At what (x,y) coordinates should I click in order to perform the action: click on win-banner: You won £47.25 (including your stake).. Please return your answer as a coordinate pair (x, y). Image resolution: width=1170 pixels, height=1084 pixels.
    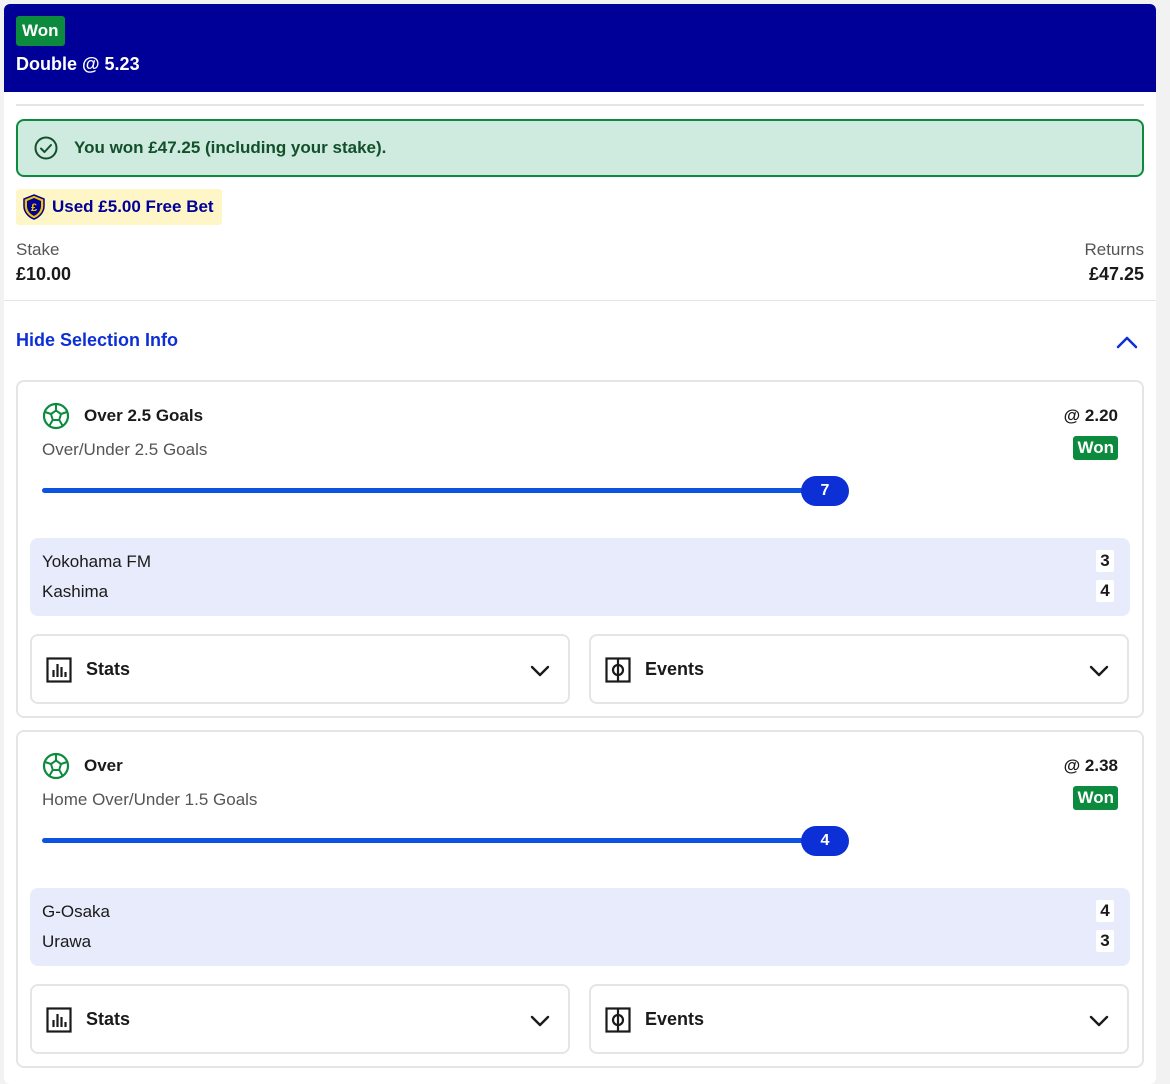
    Looking at the image, I should click on (580, 148).